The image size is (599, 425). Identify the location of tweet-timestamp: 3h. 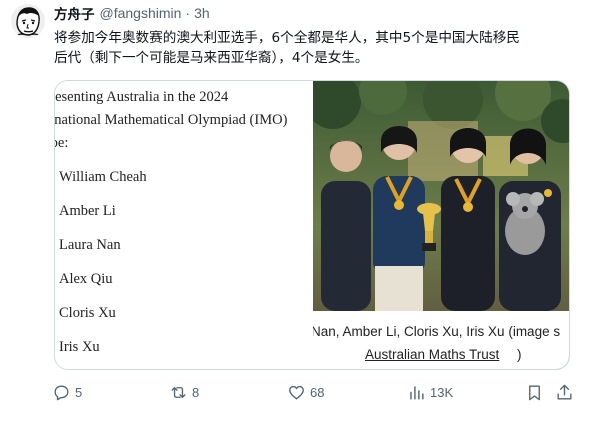
(202, 13).